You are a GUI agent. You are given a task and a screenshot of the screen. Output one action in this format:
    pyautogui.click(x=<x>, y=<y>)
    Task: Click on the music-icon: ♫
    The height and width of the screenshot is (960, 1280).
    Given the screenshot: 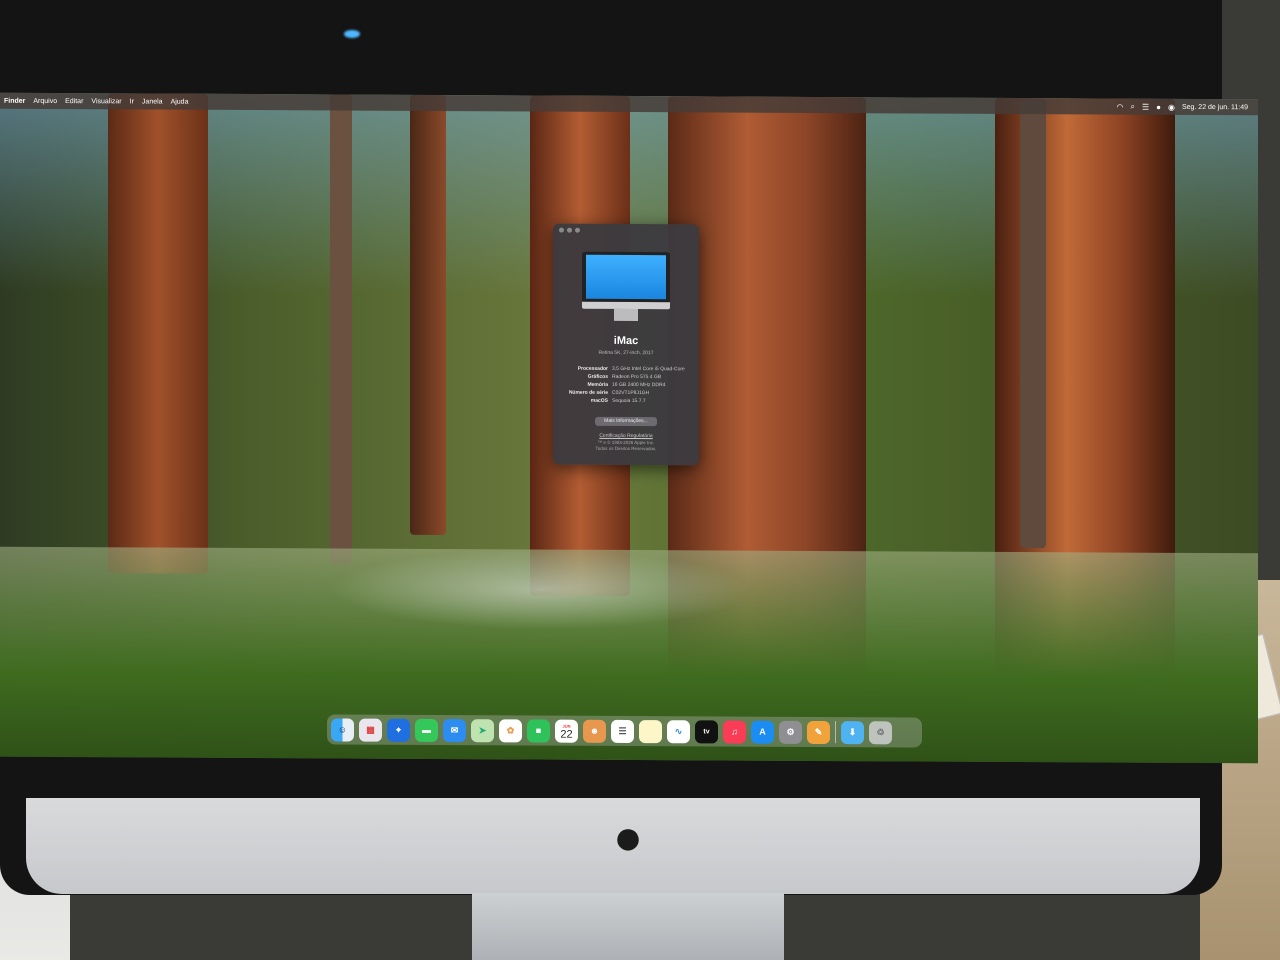 What is the action you would take?
    pyautogui.click(x=734, y=731)
    